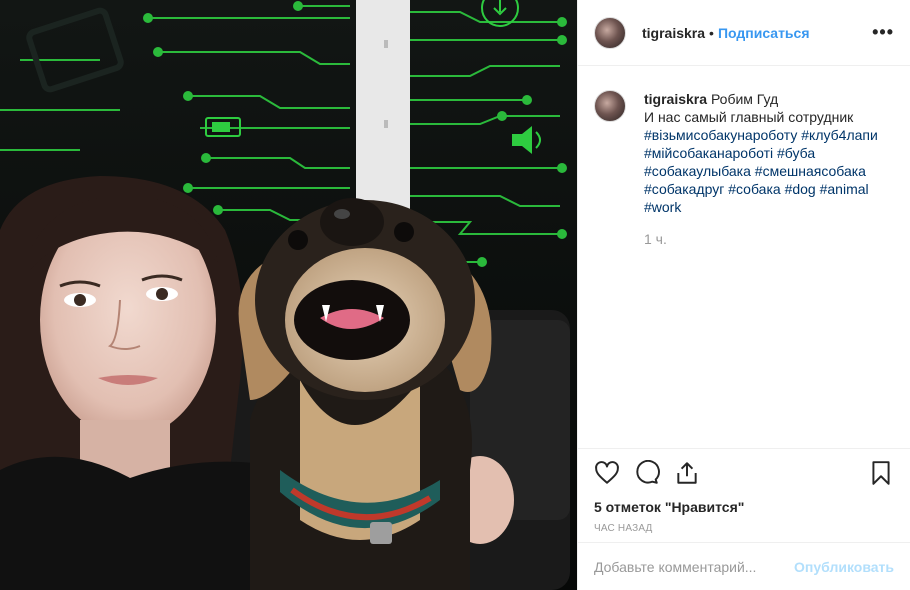 Image resolution: width=910 pixels, height=590 pixels. What do you see at coordinates (744, 99) in the screenshot?
I see `caption-text-line1: Робим Гуд` at bounding box center [744, 99].